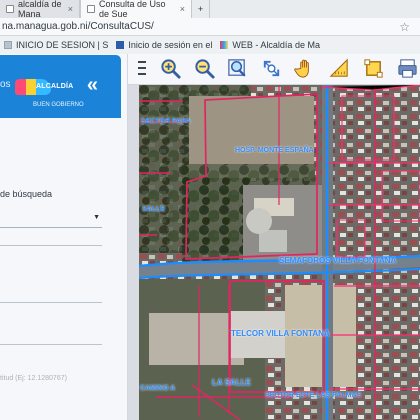 The image size is (420, 420). Describe the element at coordinates (55, 86) in the screenshot. I see `logo-text: ALCALDÍA` at that location.